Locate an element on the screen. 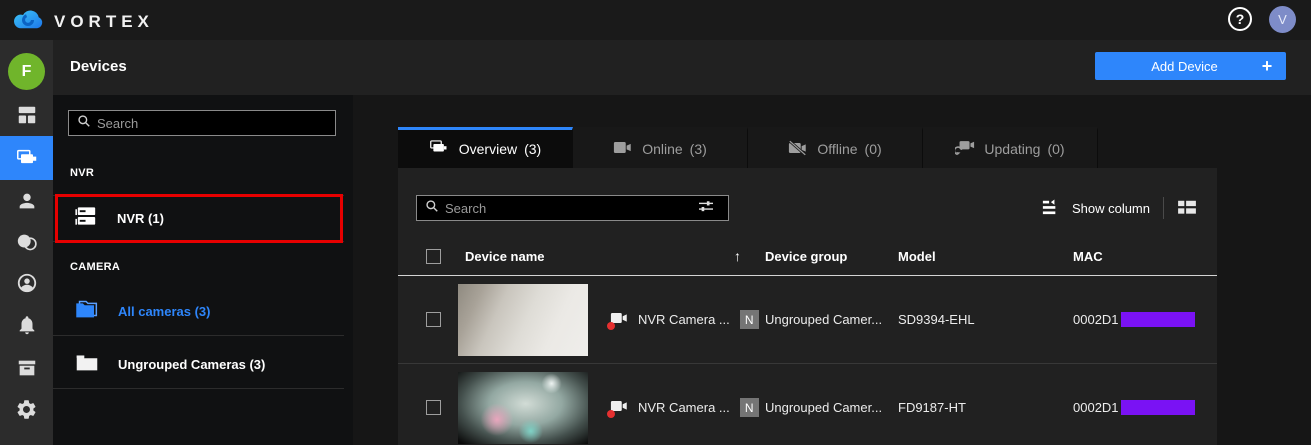  sidebar-item-users is located at coordinates (26, 201).